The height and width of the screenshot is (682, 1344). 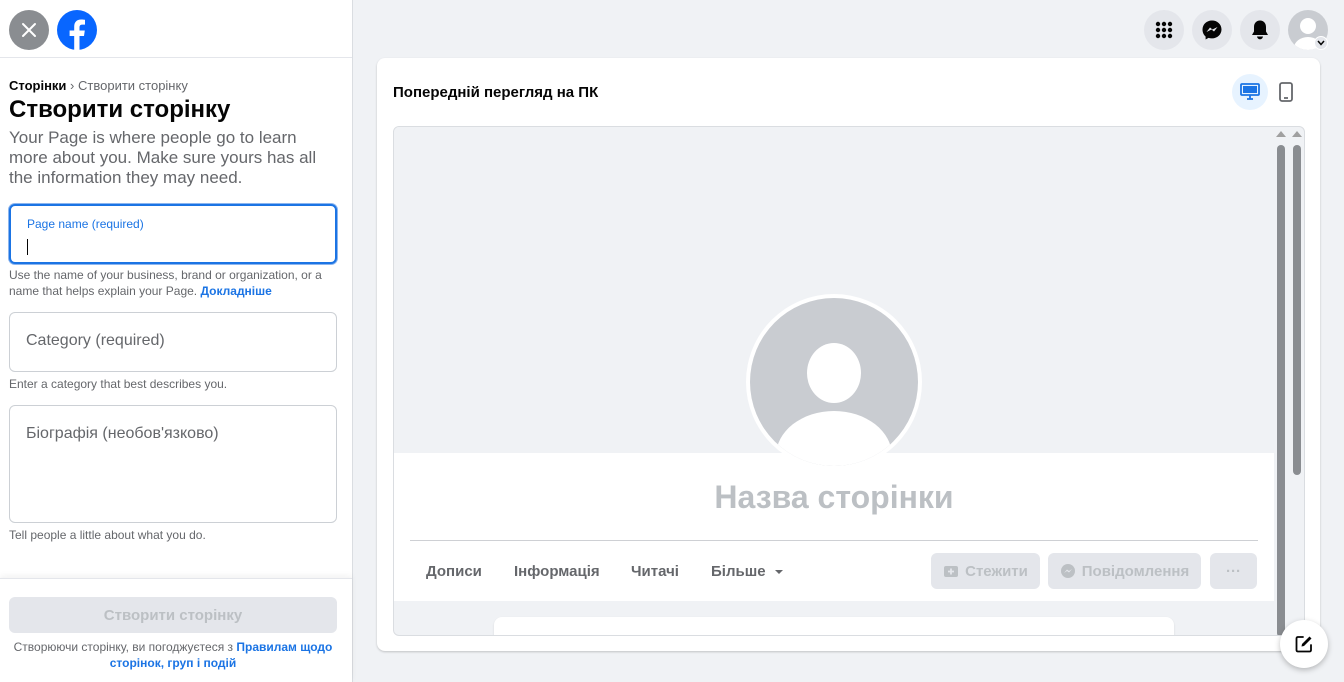 I want to click on tab-more-label: Більше, so click(x=738, y=571).